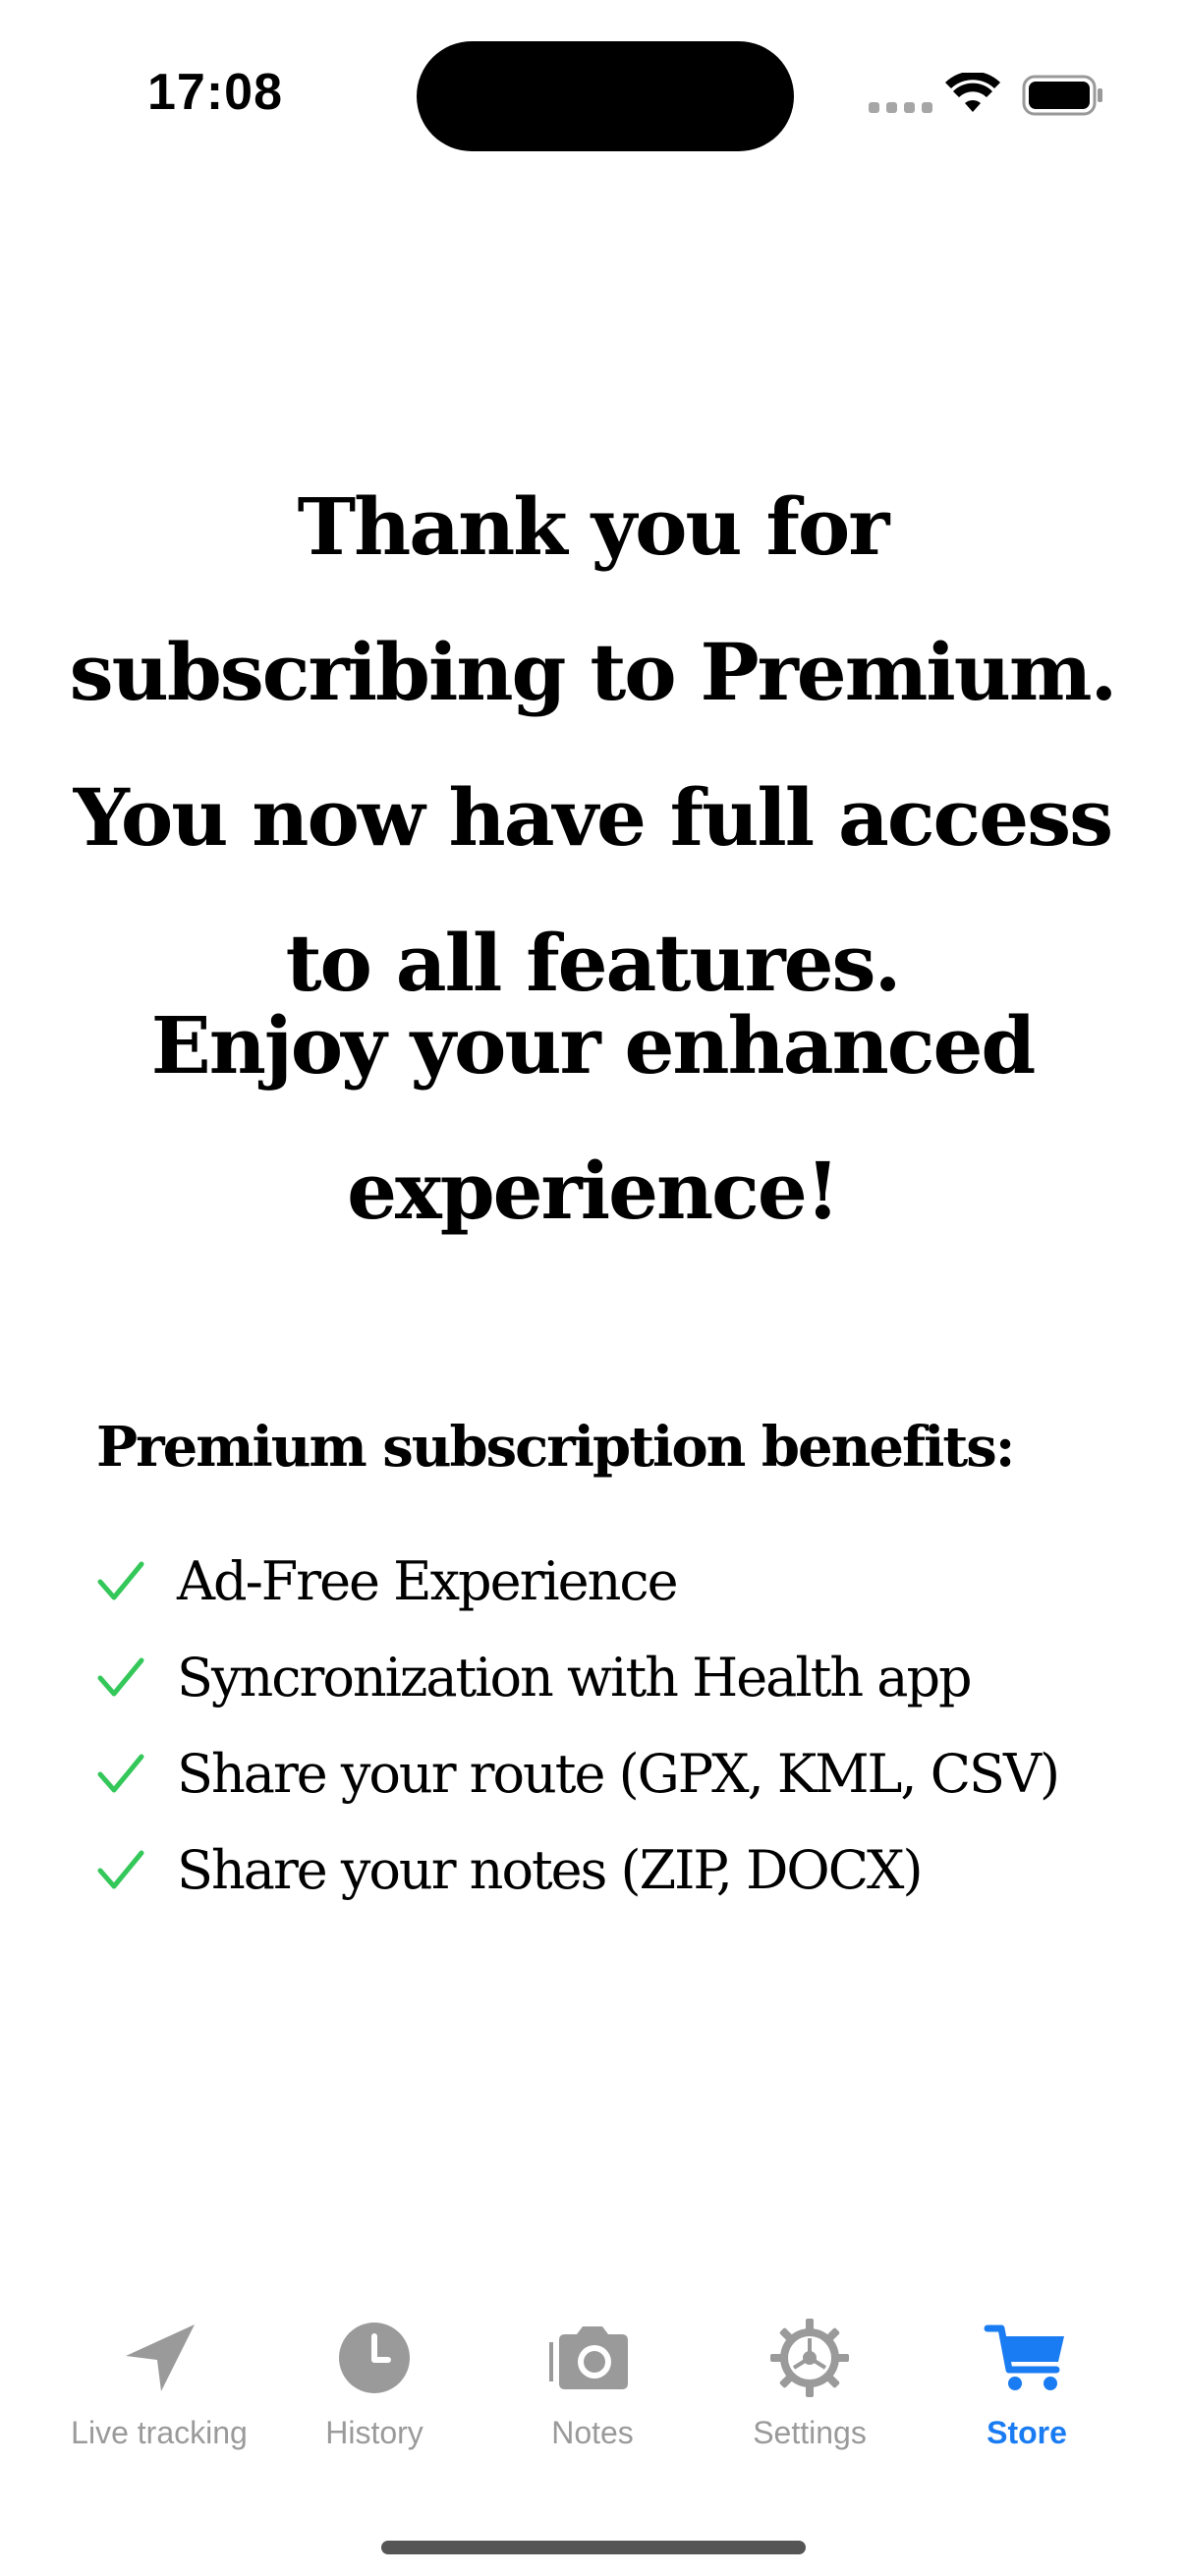  Describe the element at coordinates (1027, 2432) in the screenshot. I see `tab-label: Store` at that location.